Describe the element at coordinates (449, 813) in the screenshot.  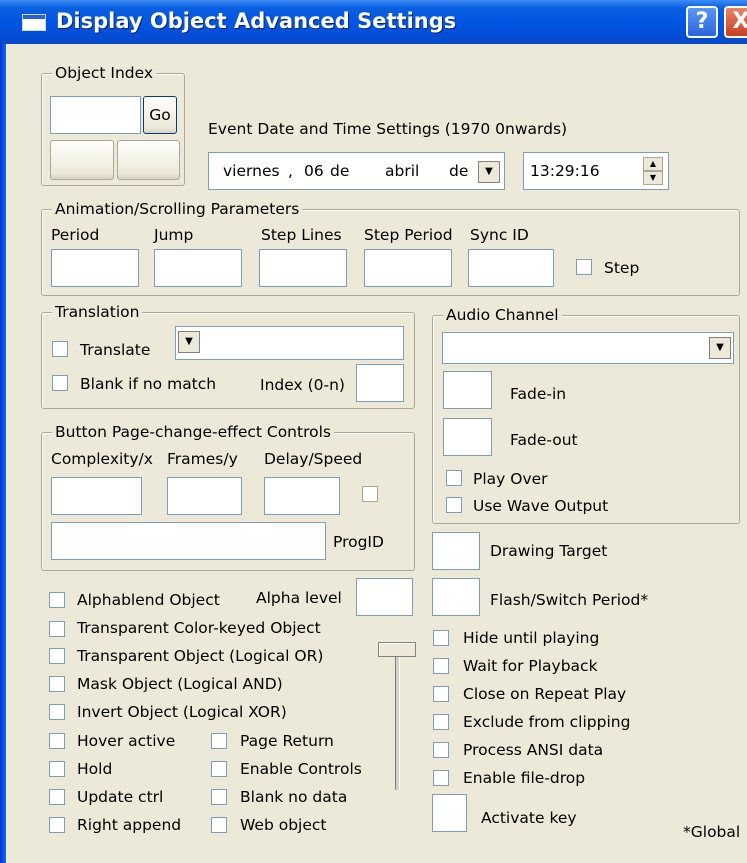
I see `activate-key-input` at that location.